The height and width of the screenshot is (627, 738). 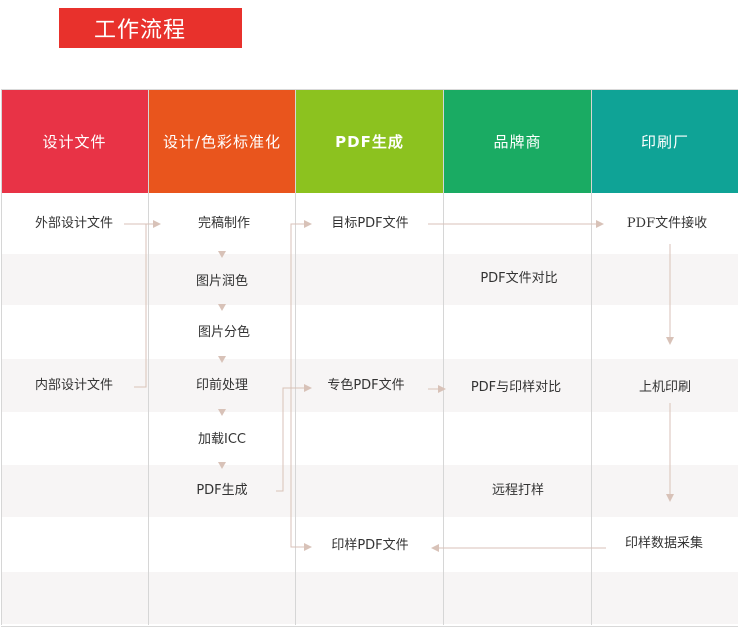 What do you see at coordinates (222, 439) in the screenshot?
I see `node-load-icc: 加载ICC` at bounding box center [222, 439].